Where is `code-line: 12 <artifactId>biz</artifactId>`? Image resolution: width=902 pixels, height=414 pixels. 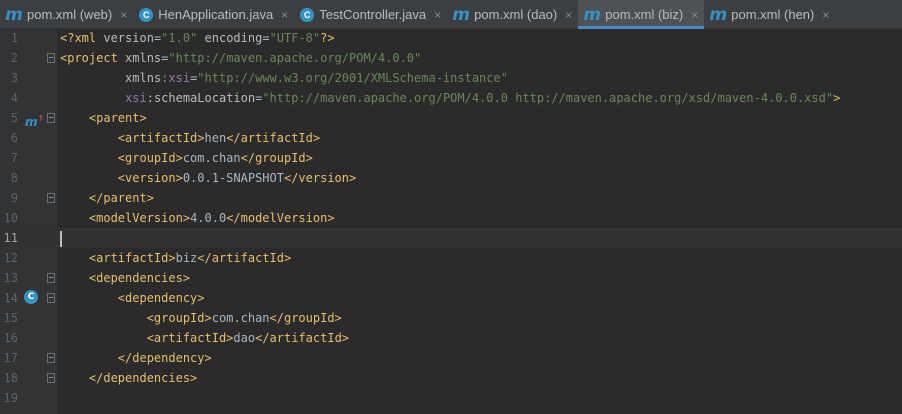
code-line: 12 <artifactId>biz</artifactId> is located at coordinates (451, 258).